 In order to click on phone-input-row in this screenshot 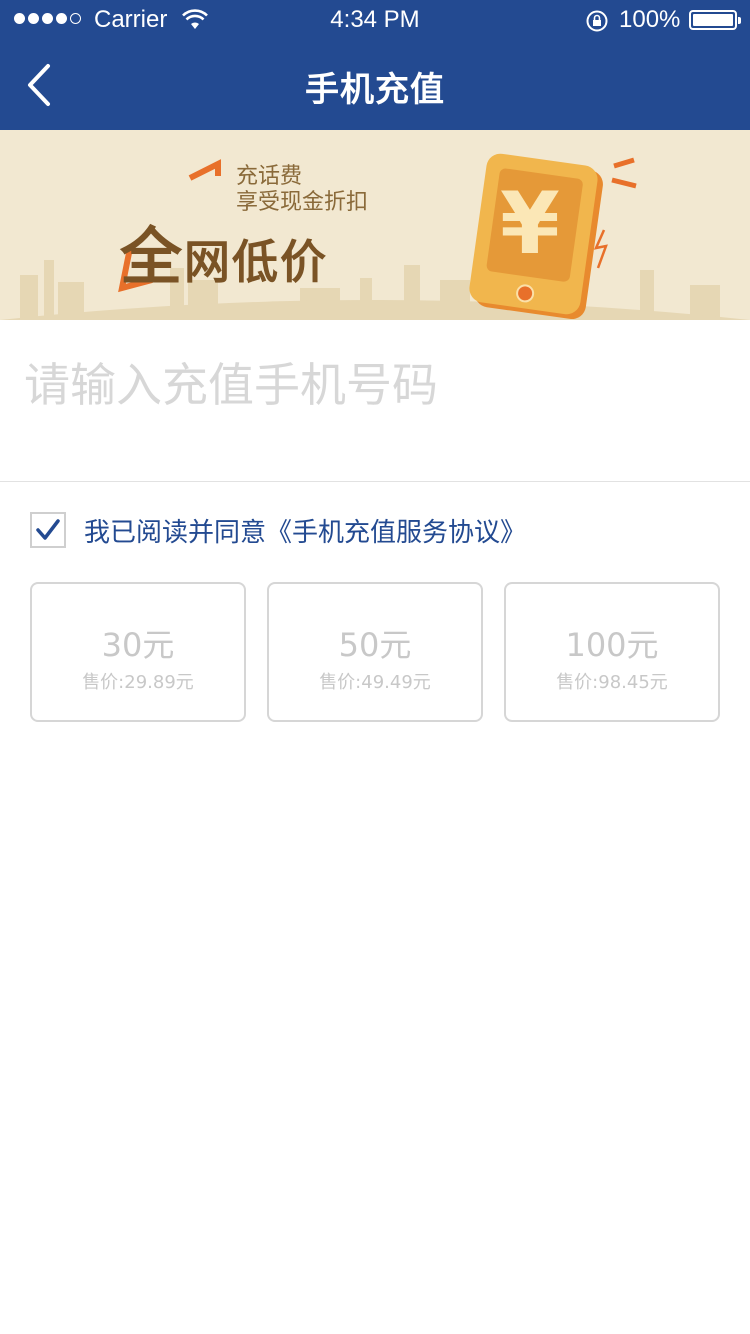, I will do `click(375, 401)`.